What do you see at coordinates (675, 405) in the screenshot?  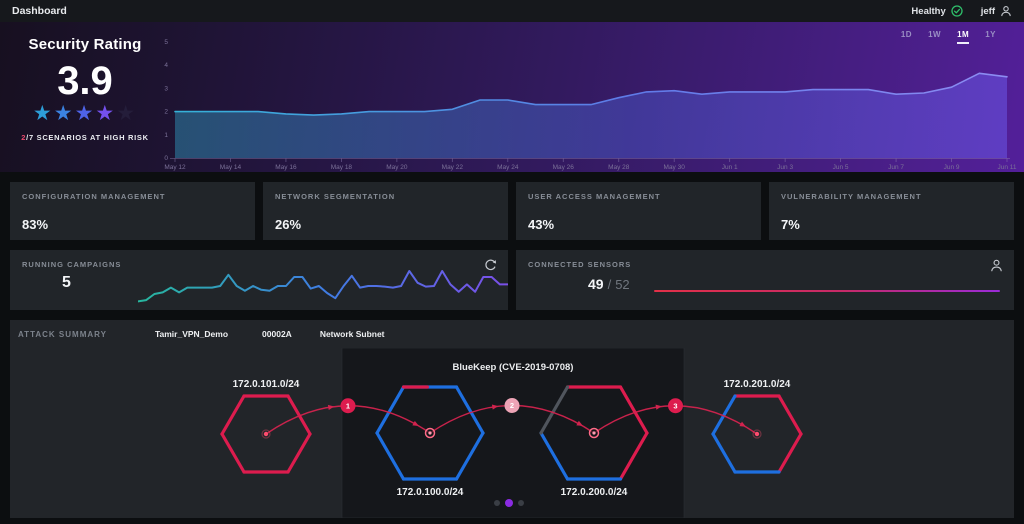 I see `svg-text: 3` at bounding box center [675, 405].